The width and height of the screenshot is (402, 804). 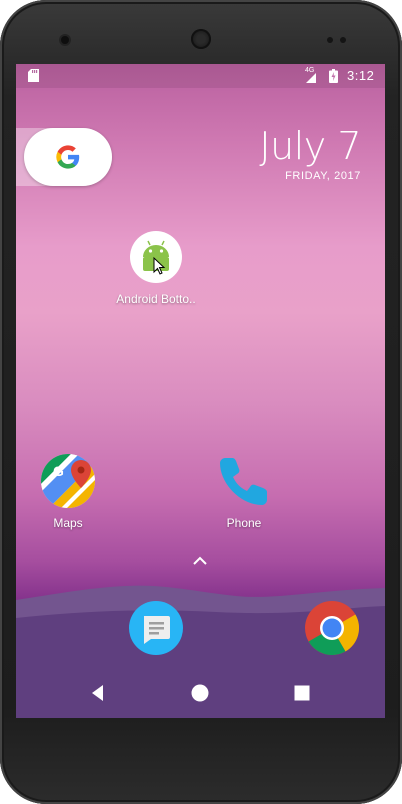 What do you see at coordinates (330, 40) in the screenshot?
I see `proximity-sensor` at bounding box center [330, 40].